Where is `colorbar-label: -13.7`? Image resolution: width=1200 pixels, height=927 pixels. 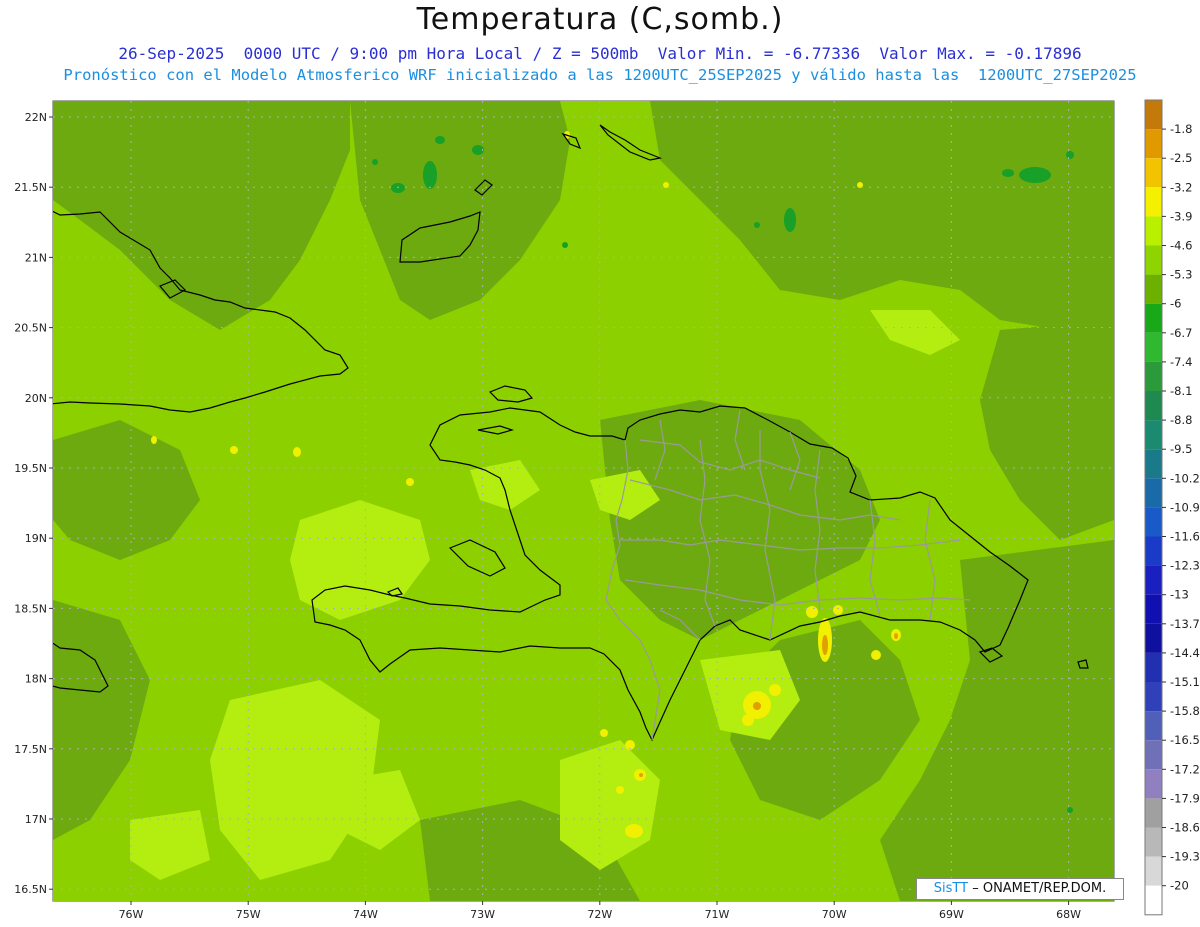
colorbar-label: -13.7 is located at coordinates (1185, 624).